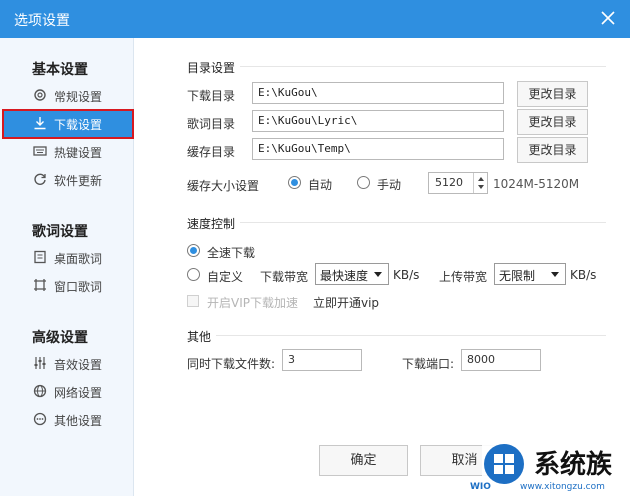  I want to click on cache-size-stepper: 5120, so click(458, 183).